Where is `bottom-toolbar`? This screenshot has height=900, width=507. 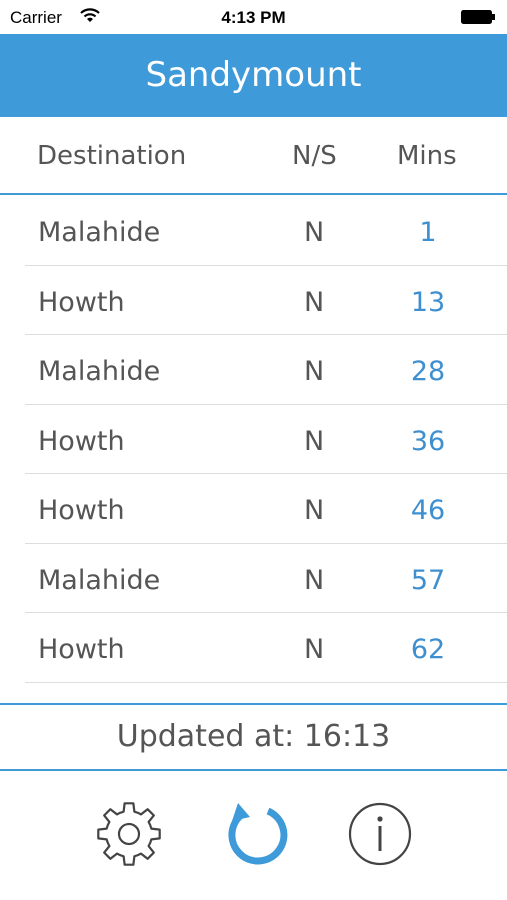 bottom-toolbar is located at coordinates (253, 835).